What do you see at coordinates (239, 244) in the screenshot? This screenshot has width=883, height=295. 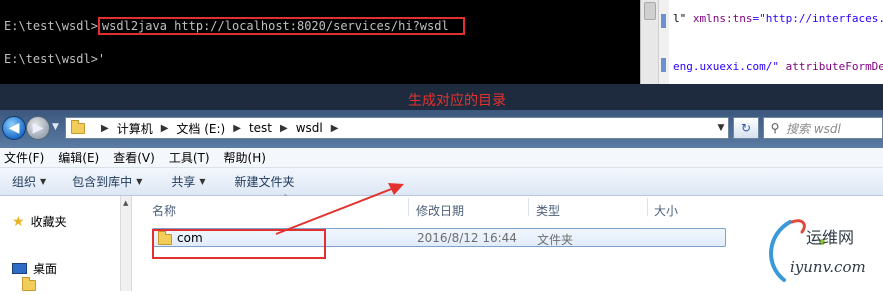 I see `highlight-box` at bounding box center [239, 244].